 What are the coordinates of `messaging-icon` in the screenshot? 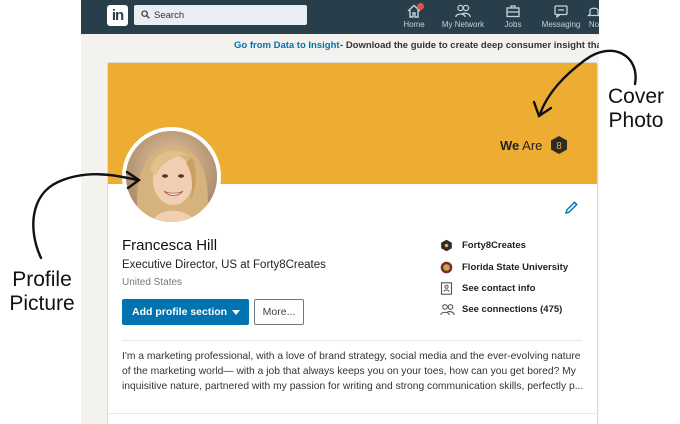 It's located at (561, 11).